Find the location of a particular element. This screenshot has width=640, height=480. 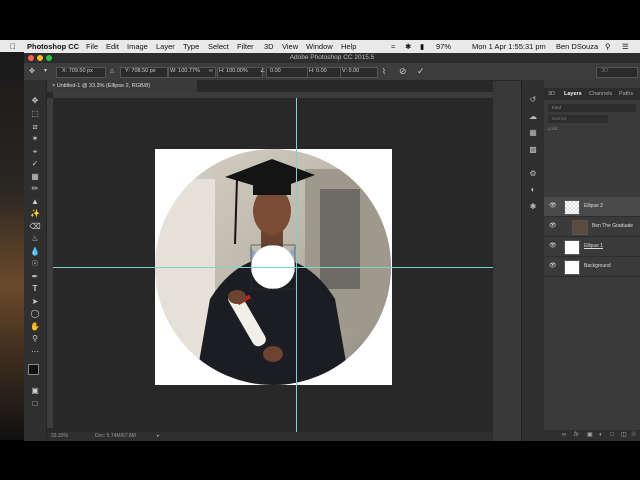

path-selection-tool-icon: ➤ is located at coordinates (35, 301).